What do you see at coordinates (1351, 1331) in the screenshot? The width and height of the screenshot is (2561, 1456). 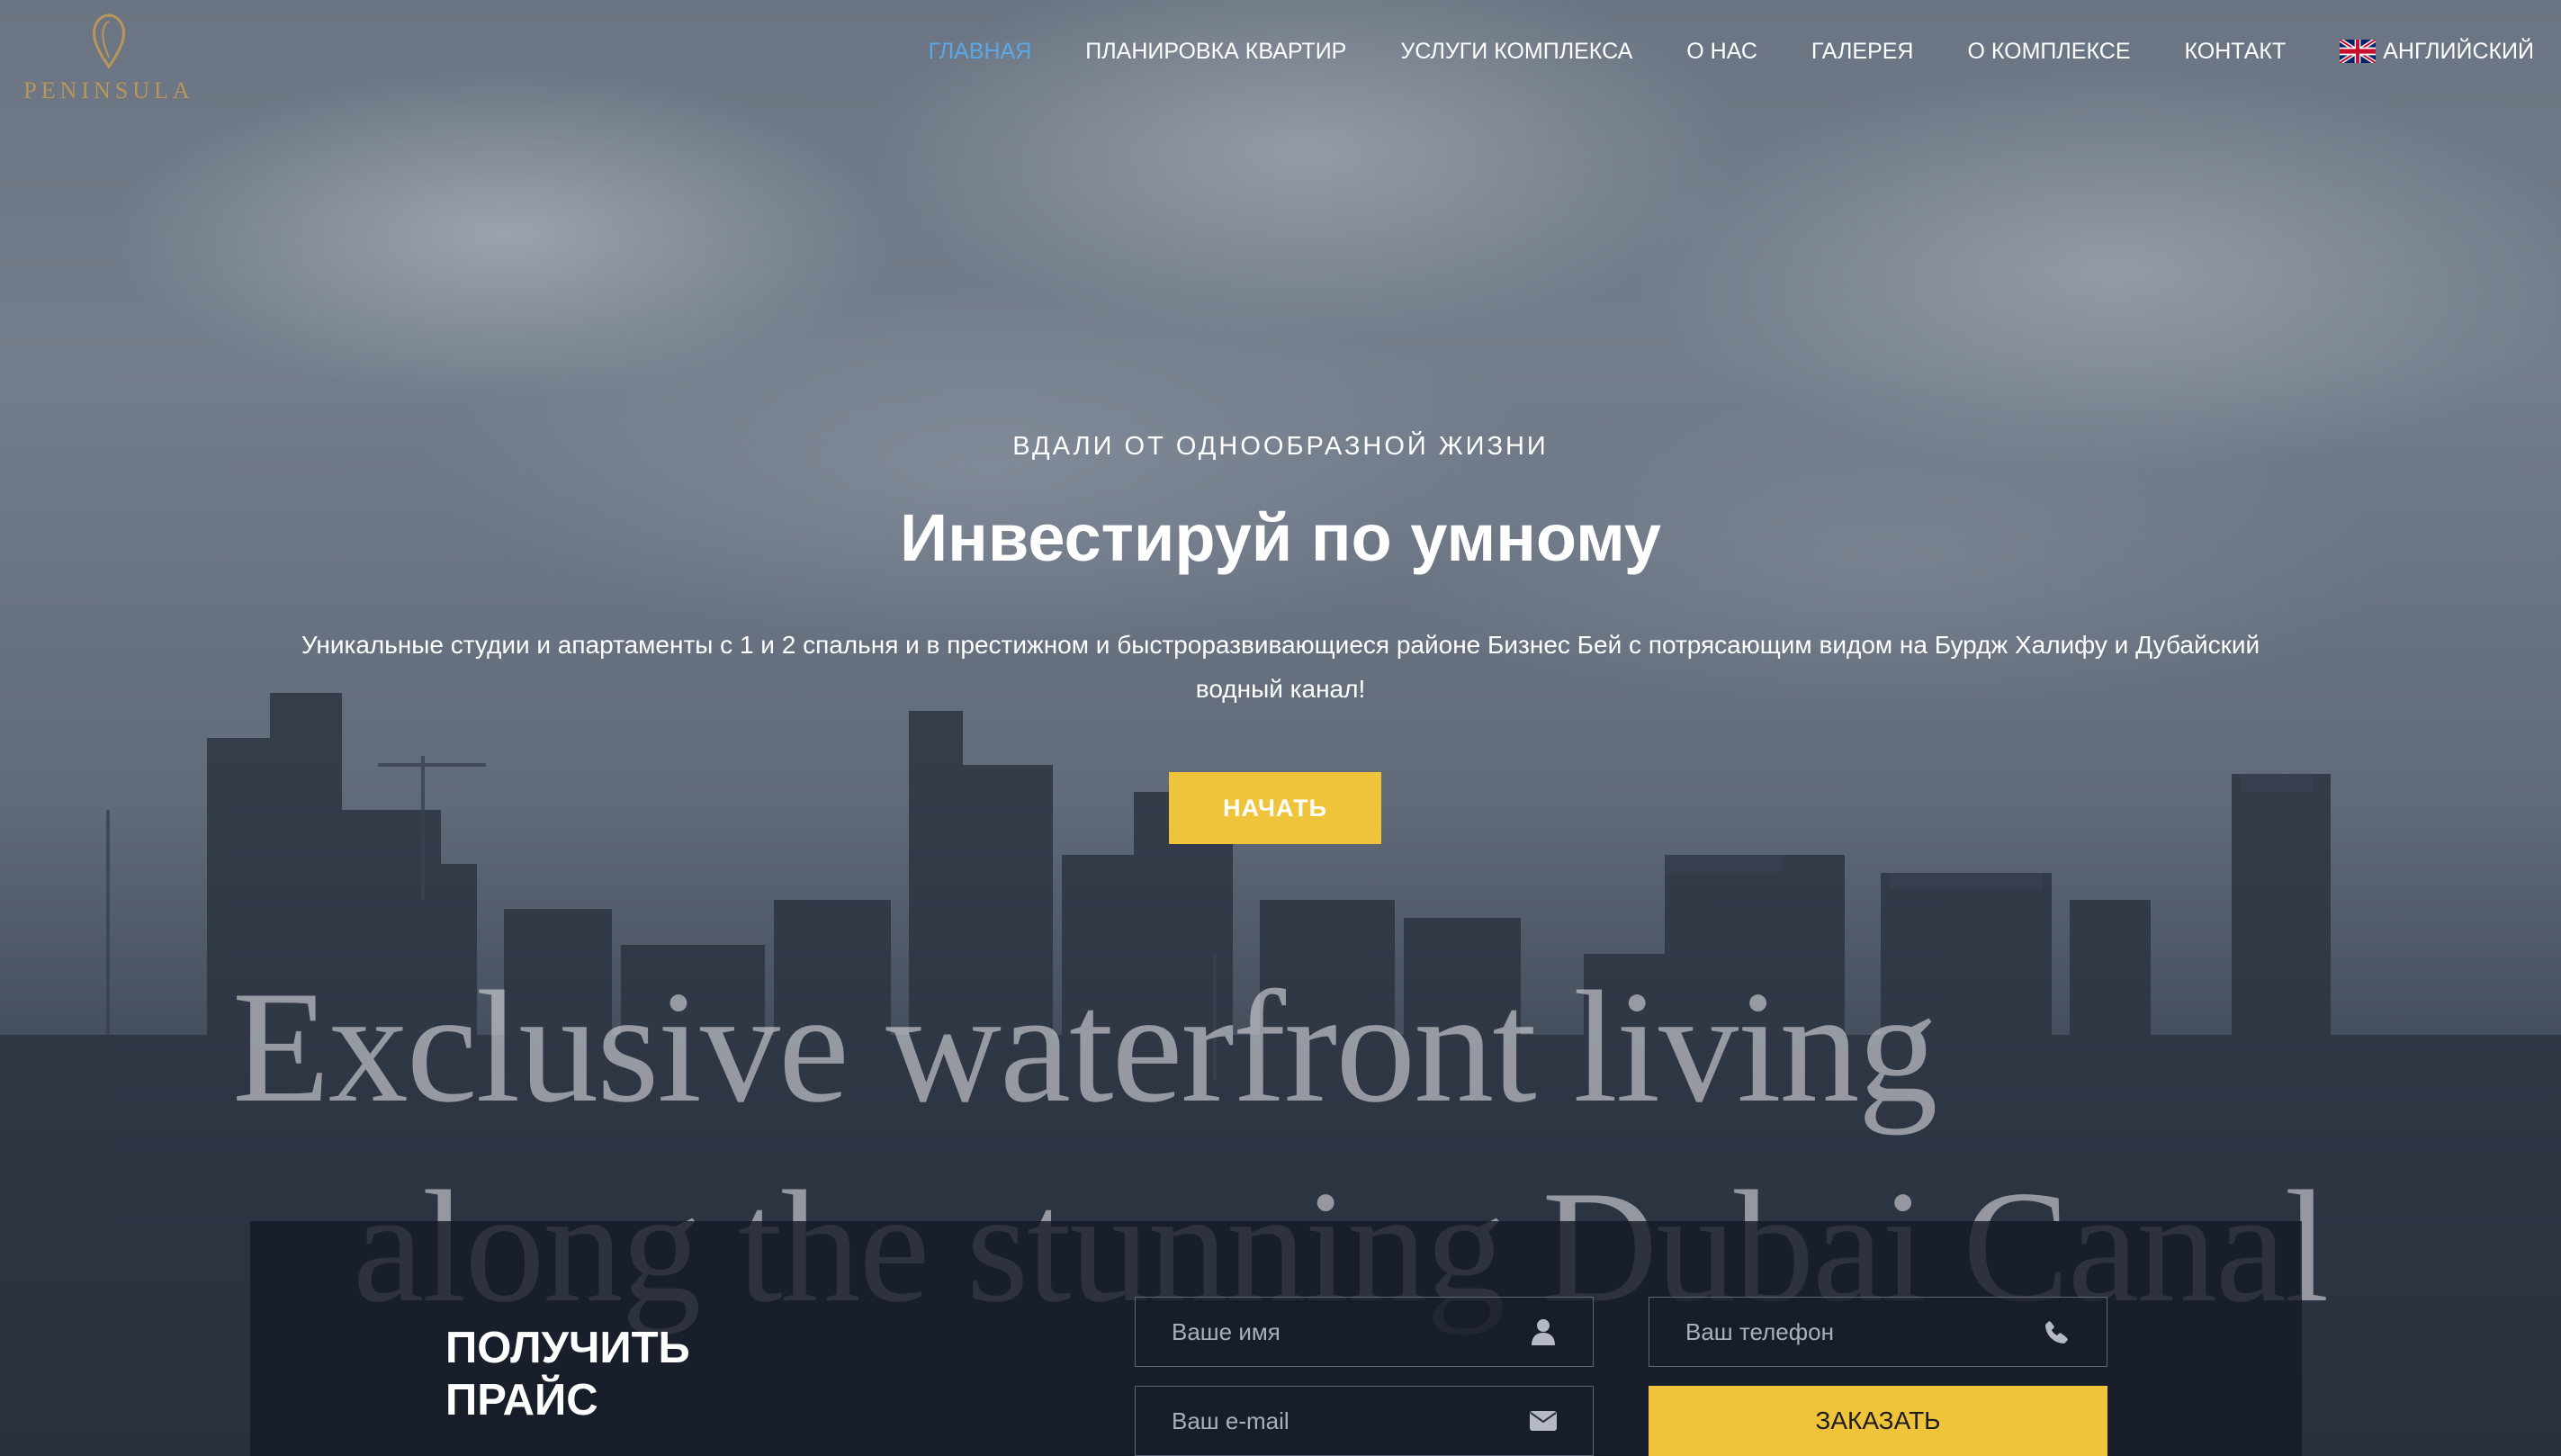 I see `name-input` at bounding box center [1351, 1331].